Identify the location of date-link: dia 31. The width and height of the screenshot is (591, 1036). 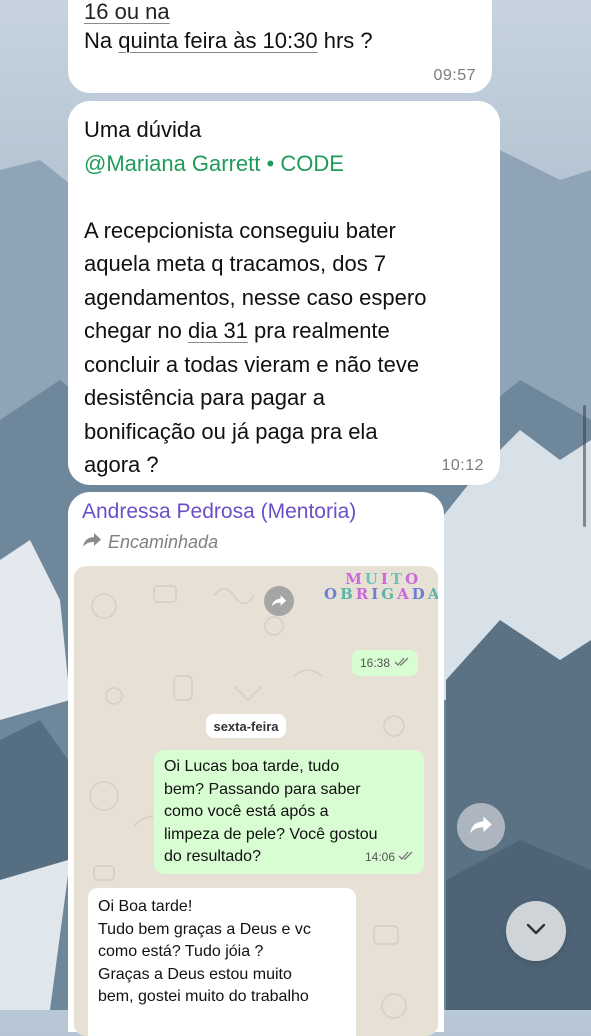
(218, 330).